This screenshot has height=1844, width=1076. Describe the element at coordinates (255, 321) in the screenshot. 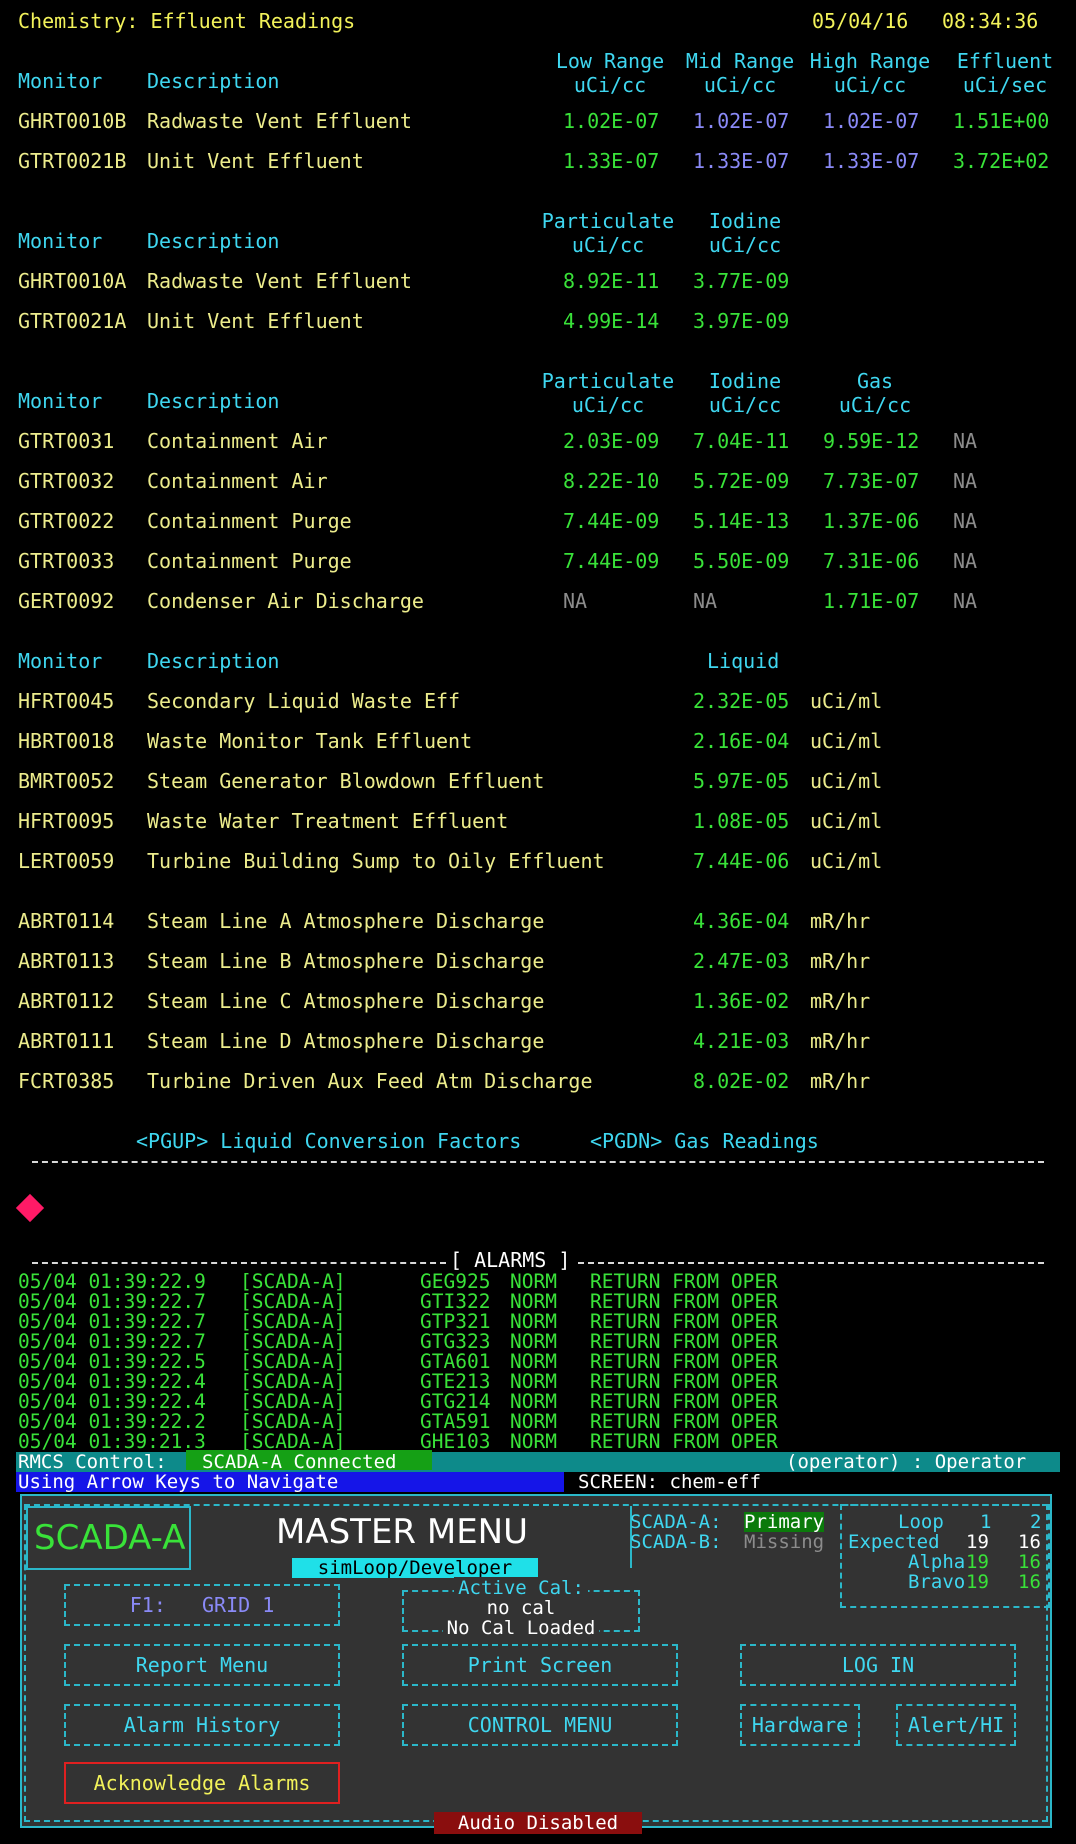

I see `monitor-desc: Unit Vent Effluent` at that location.